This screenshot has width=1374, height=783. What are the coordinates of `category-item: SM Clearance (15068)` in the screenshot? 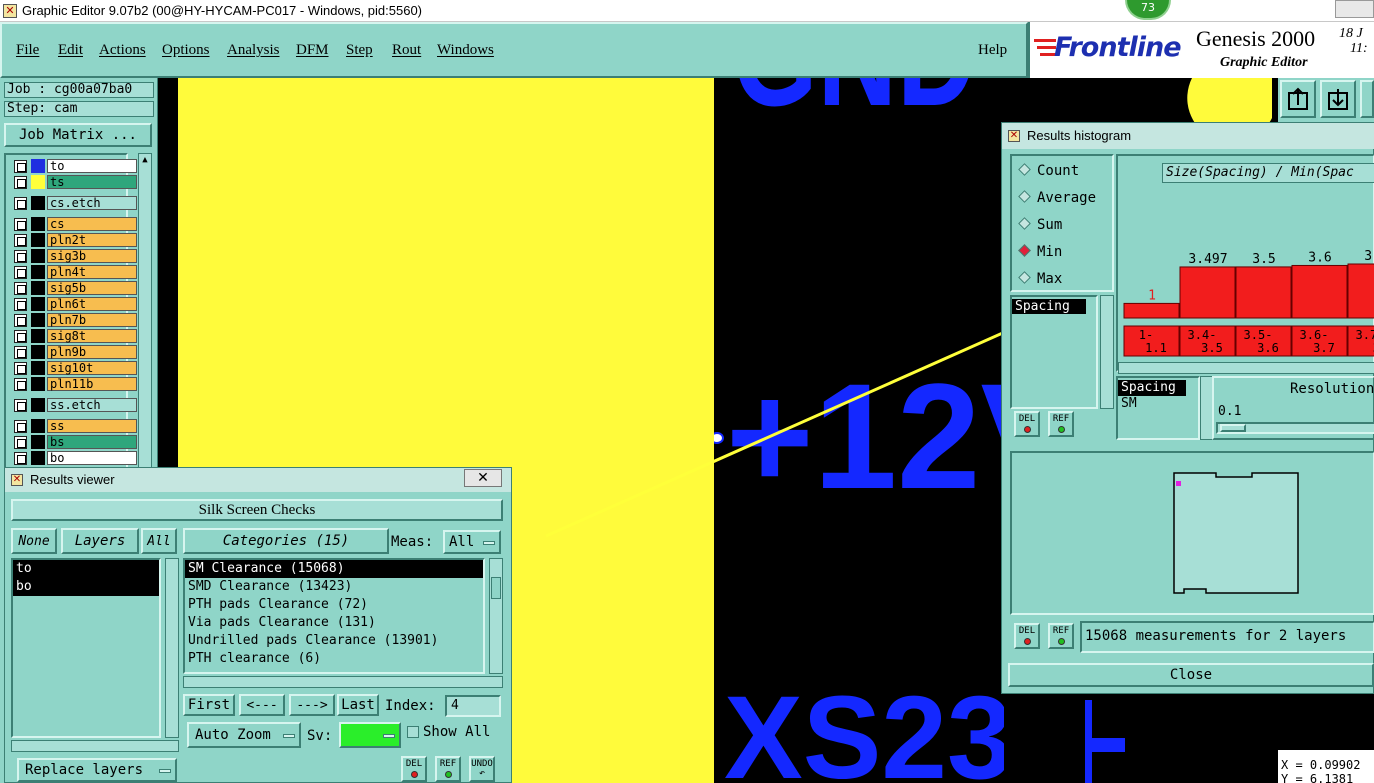 It's located at (334, 569).